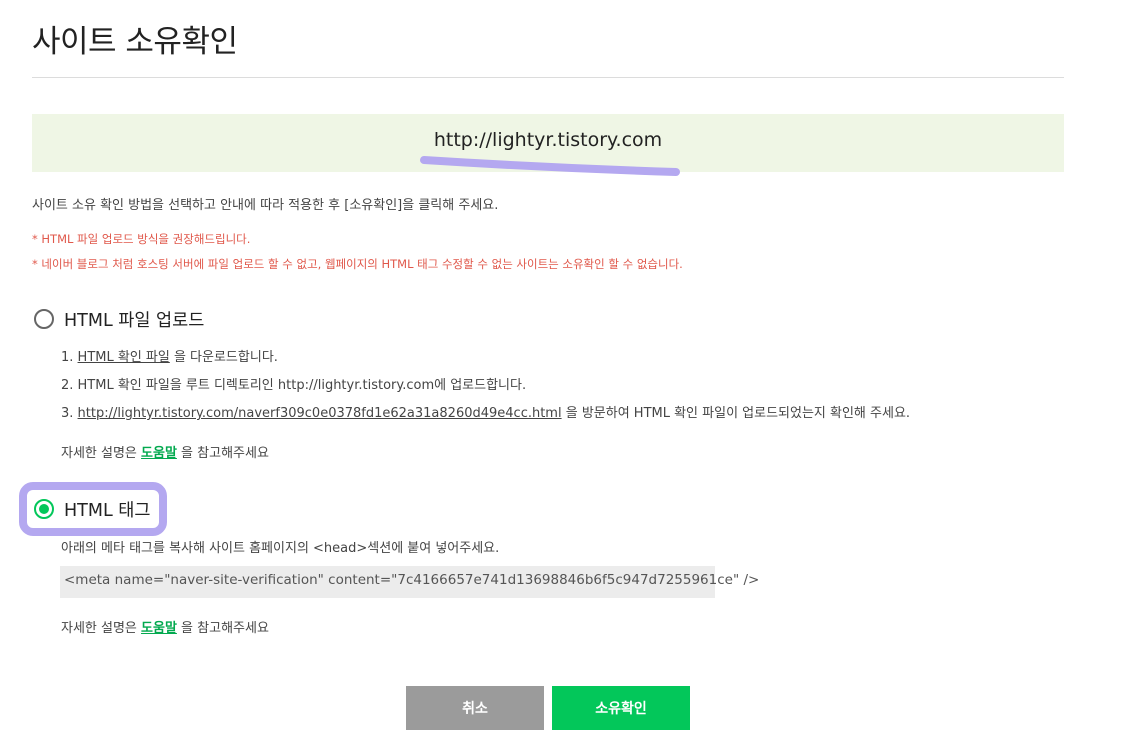 This screenshot has width=1132, height=736. Describe the element at coordinates (135, 42) in the screenshot. I see `page-title: 사이트 소유확인` at that location.